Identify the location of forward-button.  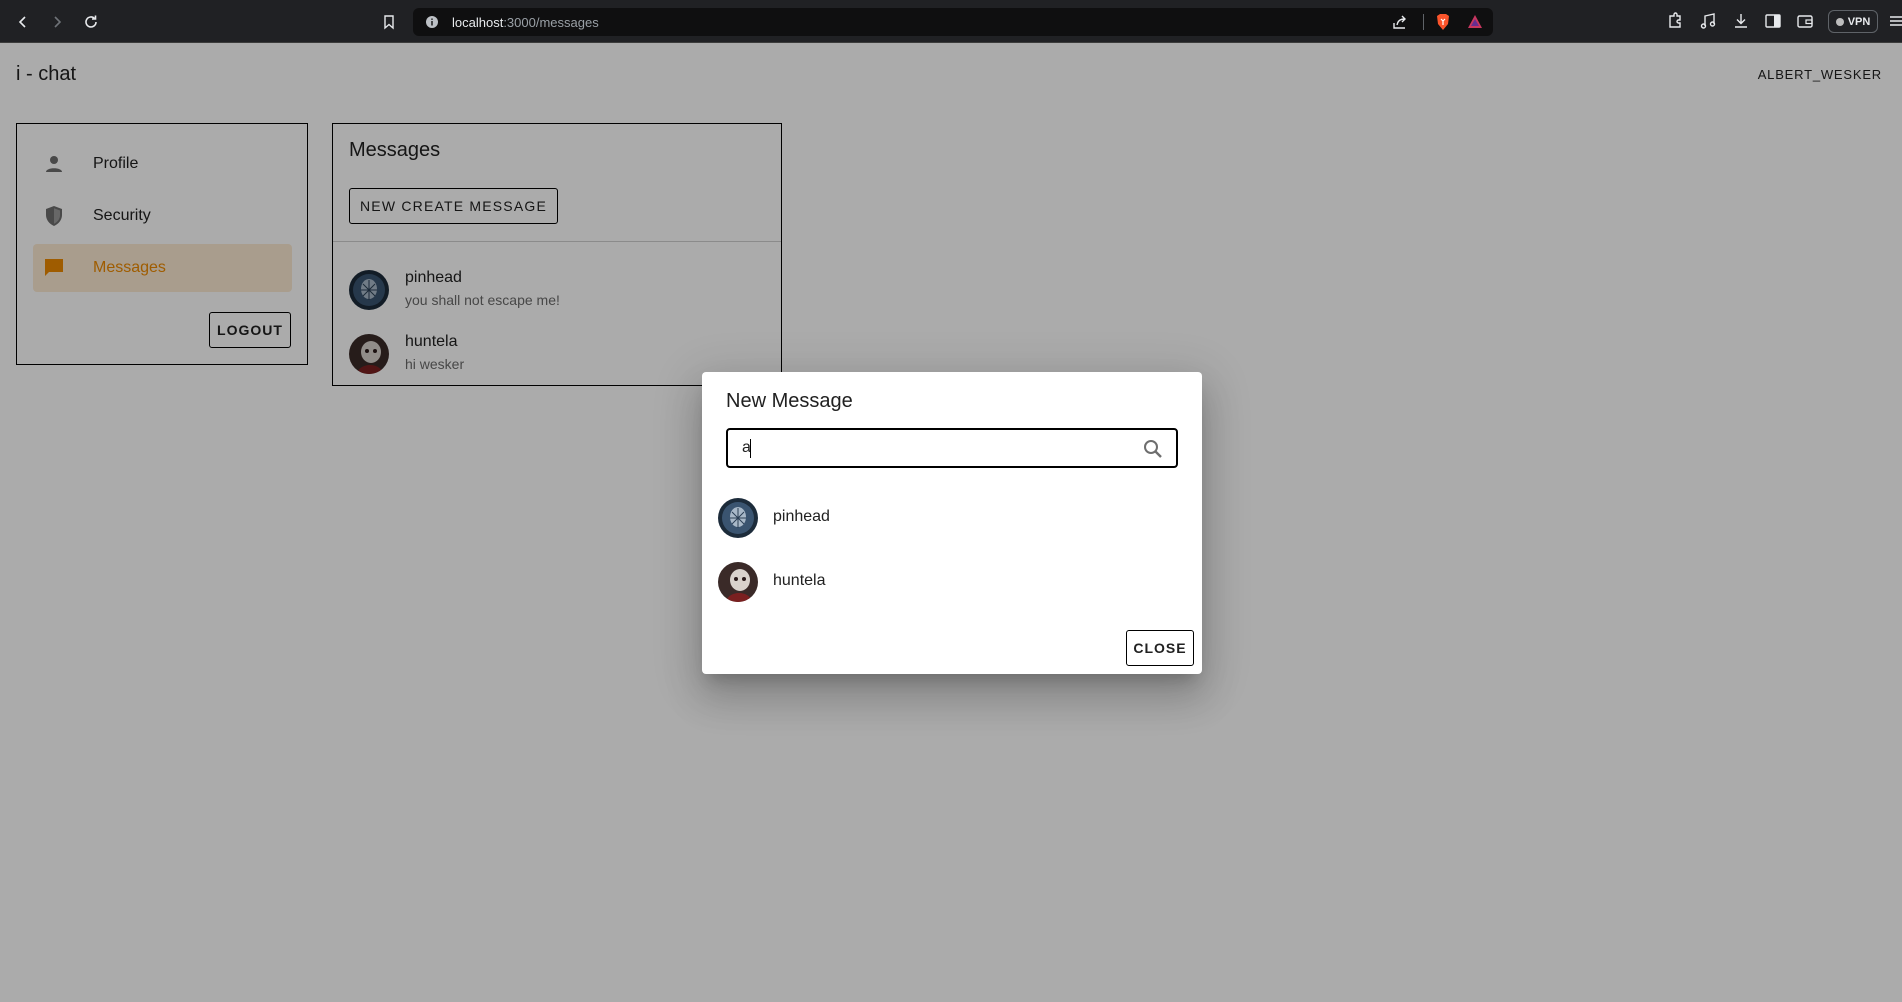
(57, 22).